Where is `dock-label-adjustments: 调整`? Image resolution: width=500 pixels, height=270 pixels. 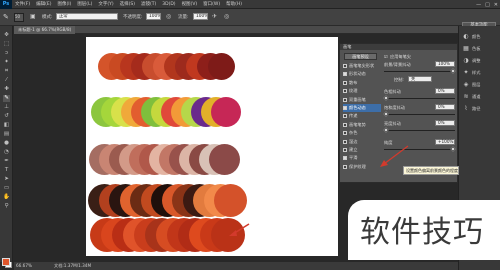
dock-label-adjustments: 调整 is located at coordinates (476, 61).